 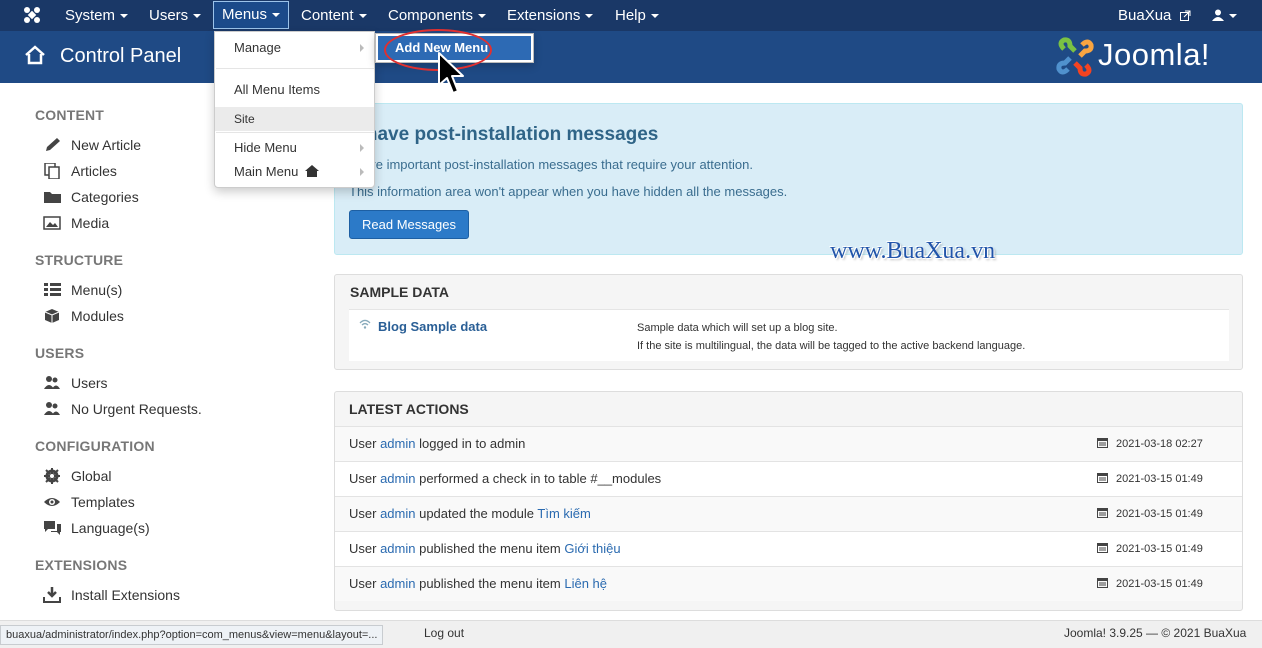 What do you see at coordinates (125, 595) in the screenshot?
I see `sidebar-item-label: Install Extensions` at bounding box center [125, 595].